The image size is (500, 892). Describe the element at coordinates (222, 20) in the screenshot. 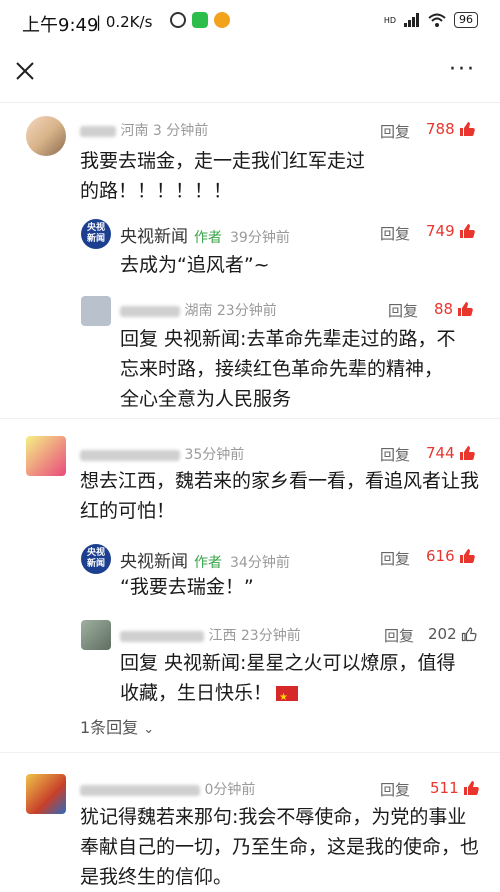

I see `weibo-icon` at that location.